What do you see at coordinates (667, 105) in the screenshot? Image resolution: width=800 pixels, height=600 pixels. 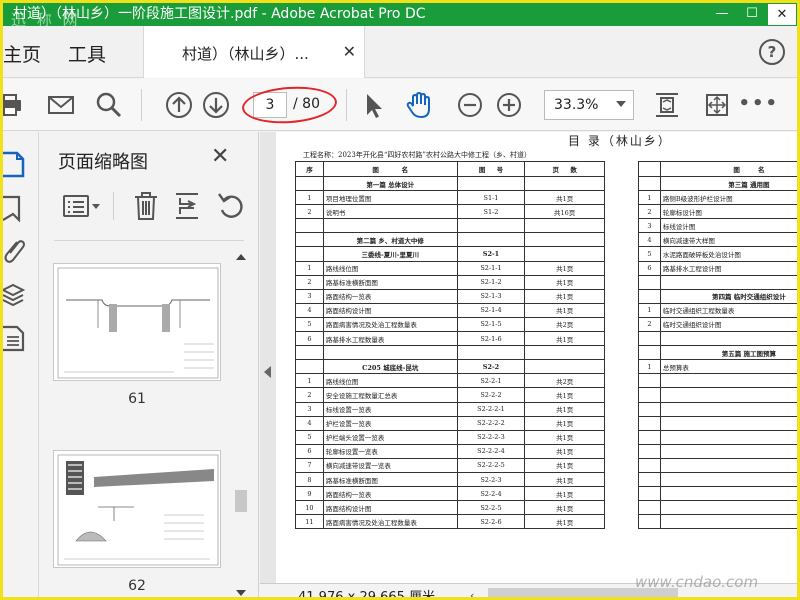 I see `fit-page-icon` at bounding box center [667, 105].